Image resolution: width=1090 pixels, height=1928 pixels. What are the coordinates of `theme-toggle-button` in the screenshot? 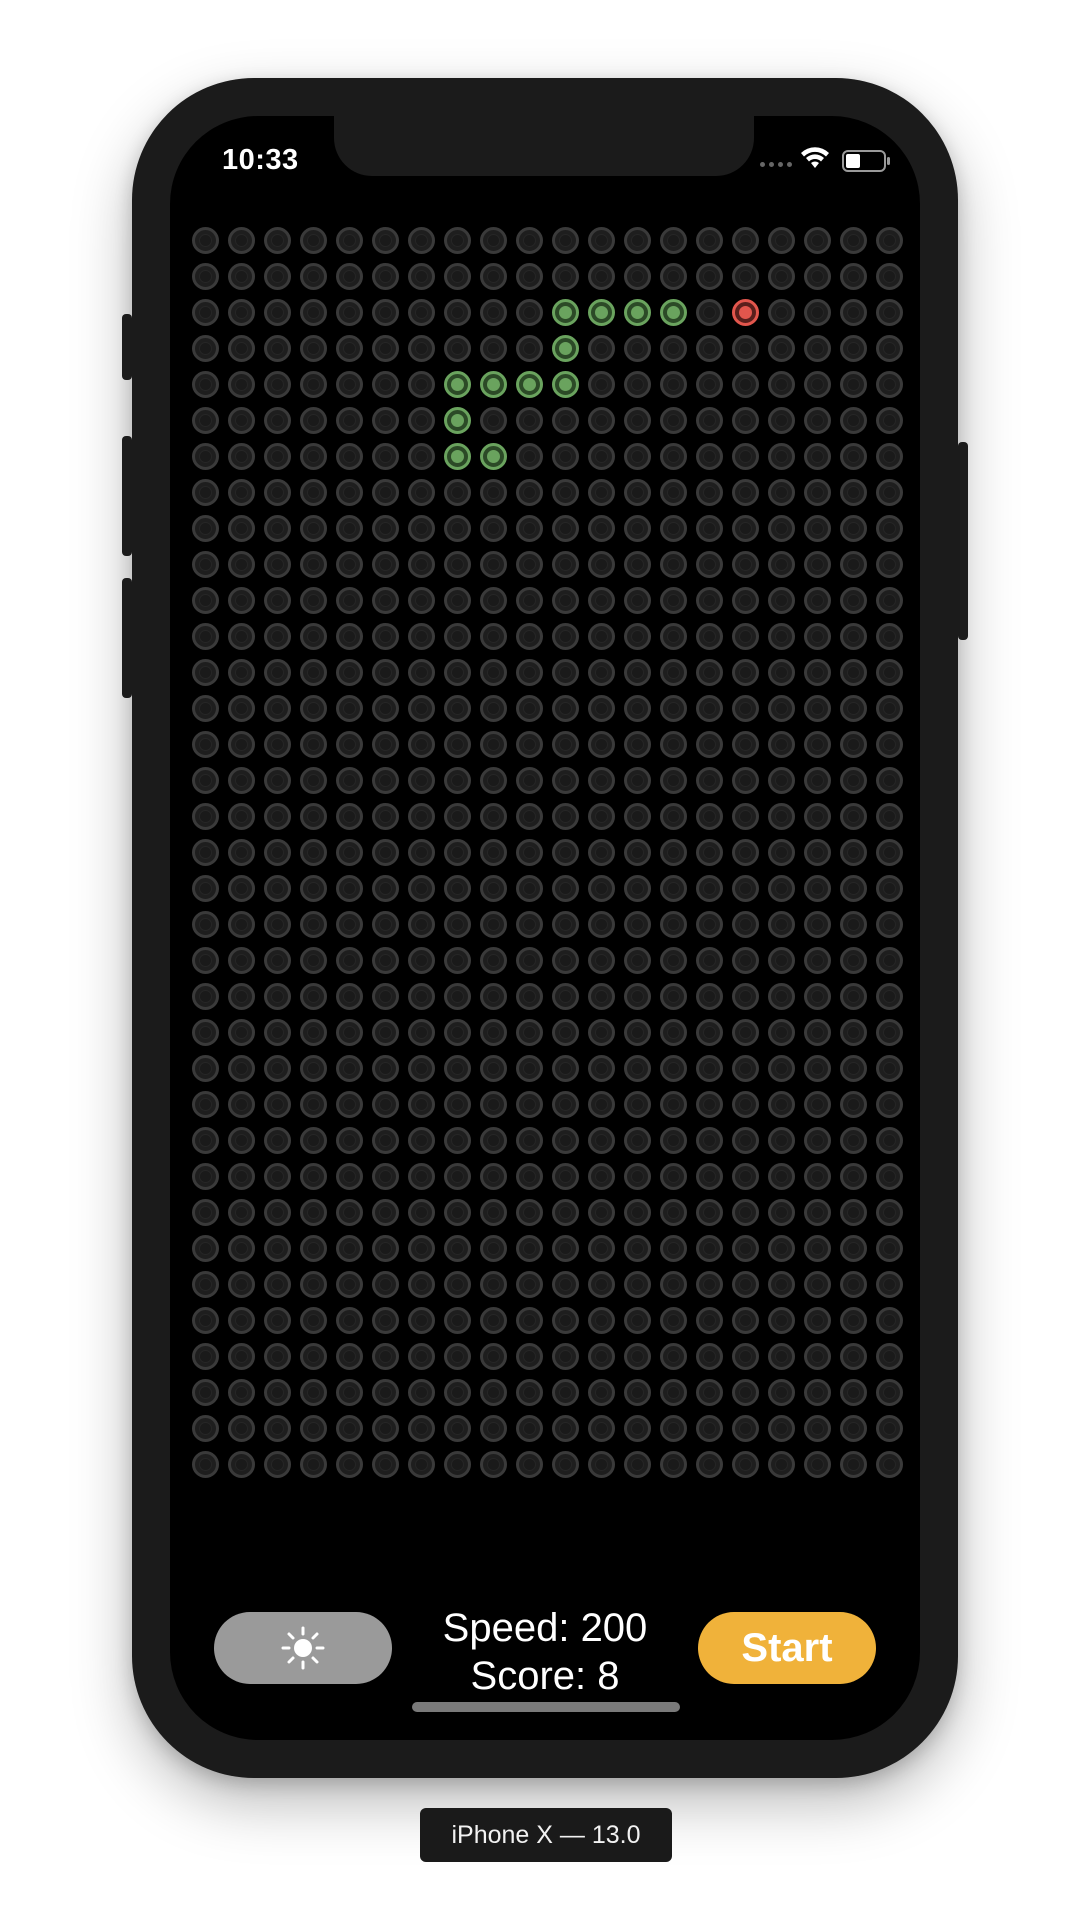 It's located at (303, 1648).